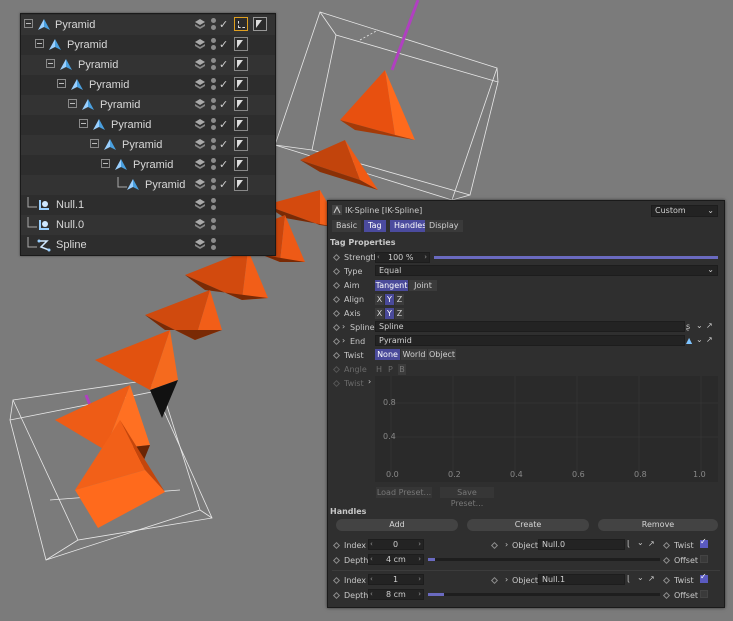 This screenshot has height=621, width=733. I want to click on tab-display: Display, so click(444, 226).